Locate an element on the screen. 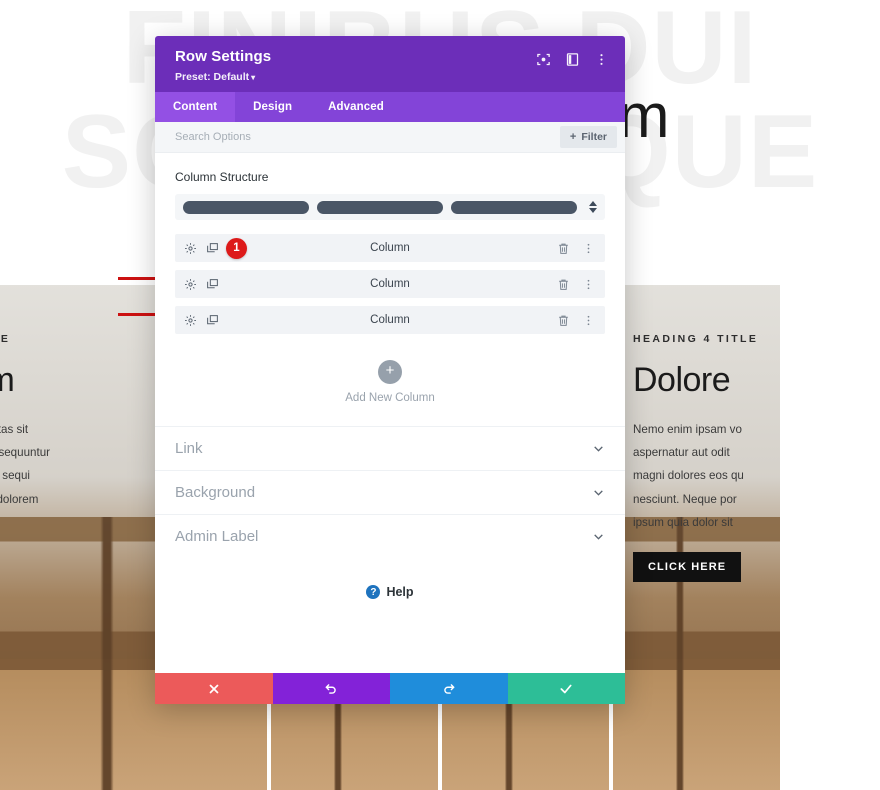 This screenshot has height=790, width=880. column-row-2: Column is located at coordinates (390, 284).